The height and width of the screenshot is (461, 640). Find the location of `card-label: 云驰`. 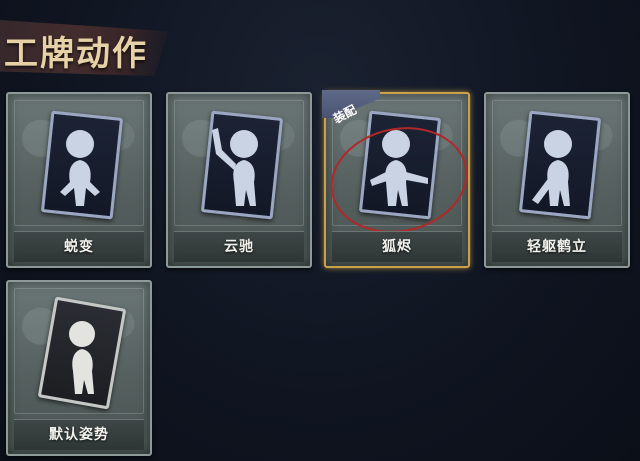

card-label: 云驰 is located at coordinates (239, 247).